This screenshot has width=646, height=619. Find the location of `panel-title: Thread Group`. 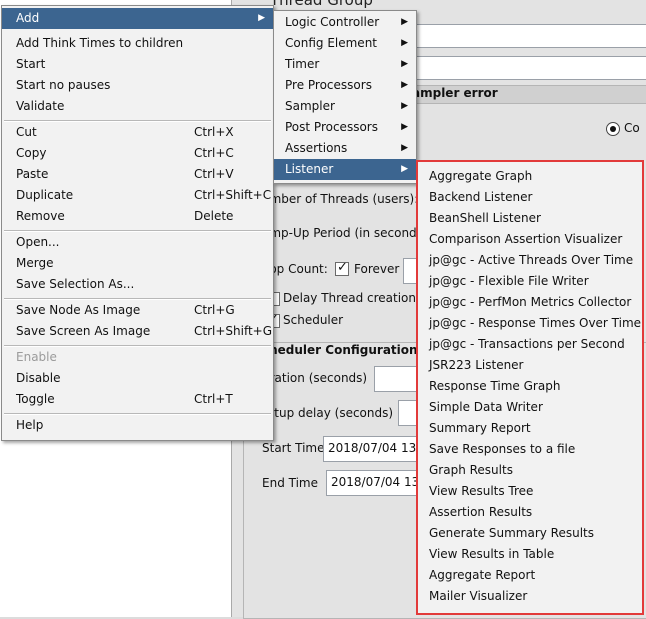

panel-title: Thread Group is located at coordinates (321, 4).